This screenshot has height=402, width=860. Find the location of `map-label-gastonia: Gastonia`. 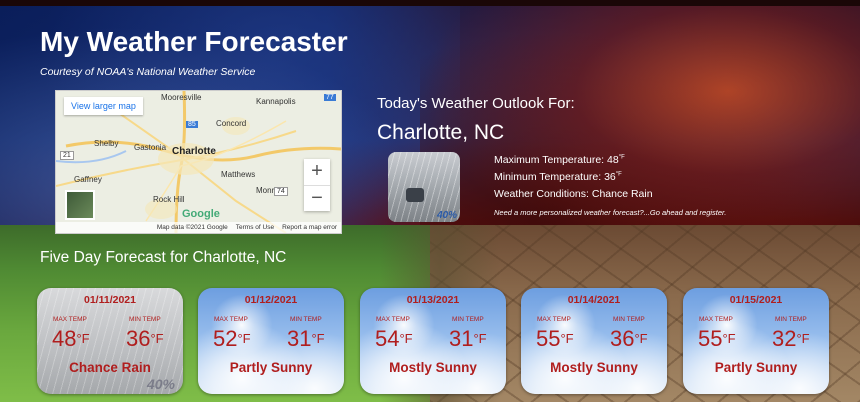

map-label-gastonia: Gastonia is located at coordinates (150, 147).